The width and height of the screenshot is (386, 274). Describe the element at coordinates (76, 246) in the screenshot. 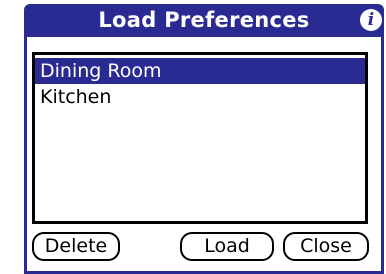

I see `delete-button: Delete` at that location.